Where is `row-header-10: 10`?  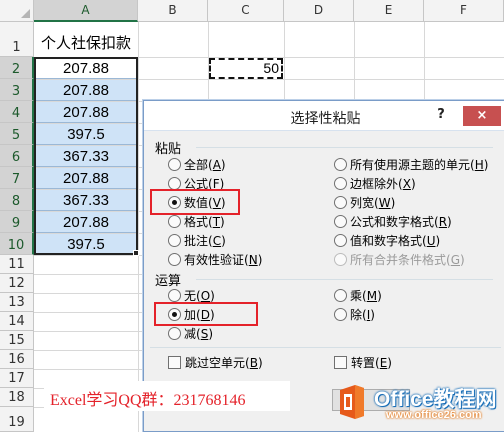
row-header-10: 10 is located at coordinates (17, 244).